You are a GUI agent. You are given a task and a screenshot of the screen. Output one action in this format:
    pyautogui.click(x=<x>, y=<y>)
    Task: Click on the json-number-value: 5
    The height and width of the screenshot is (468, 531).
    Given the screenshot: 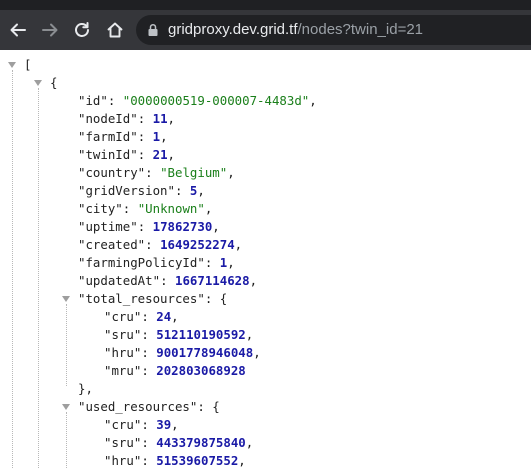 What is the action you would take?
    pyautogui.click(x=193, y=190)
    